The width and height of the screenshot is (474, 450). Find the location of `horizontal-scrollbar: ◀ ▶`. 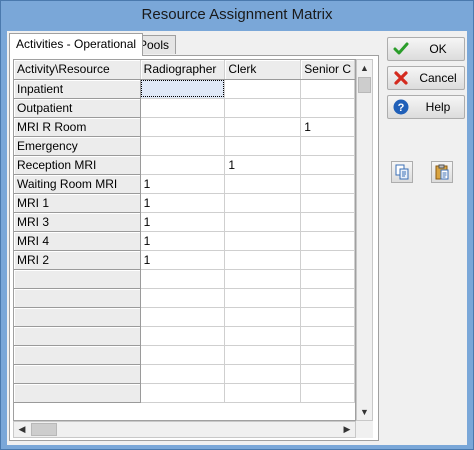

horizontal-scrollbar: ◀ ▶ is located at coordinates (184, 429).